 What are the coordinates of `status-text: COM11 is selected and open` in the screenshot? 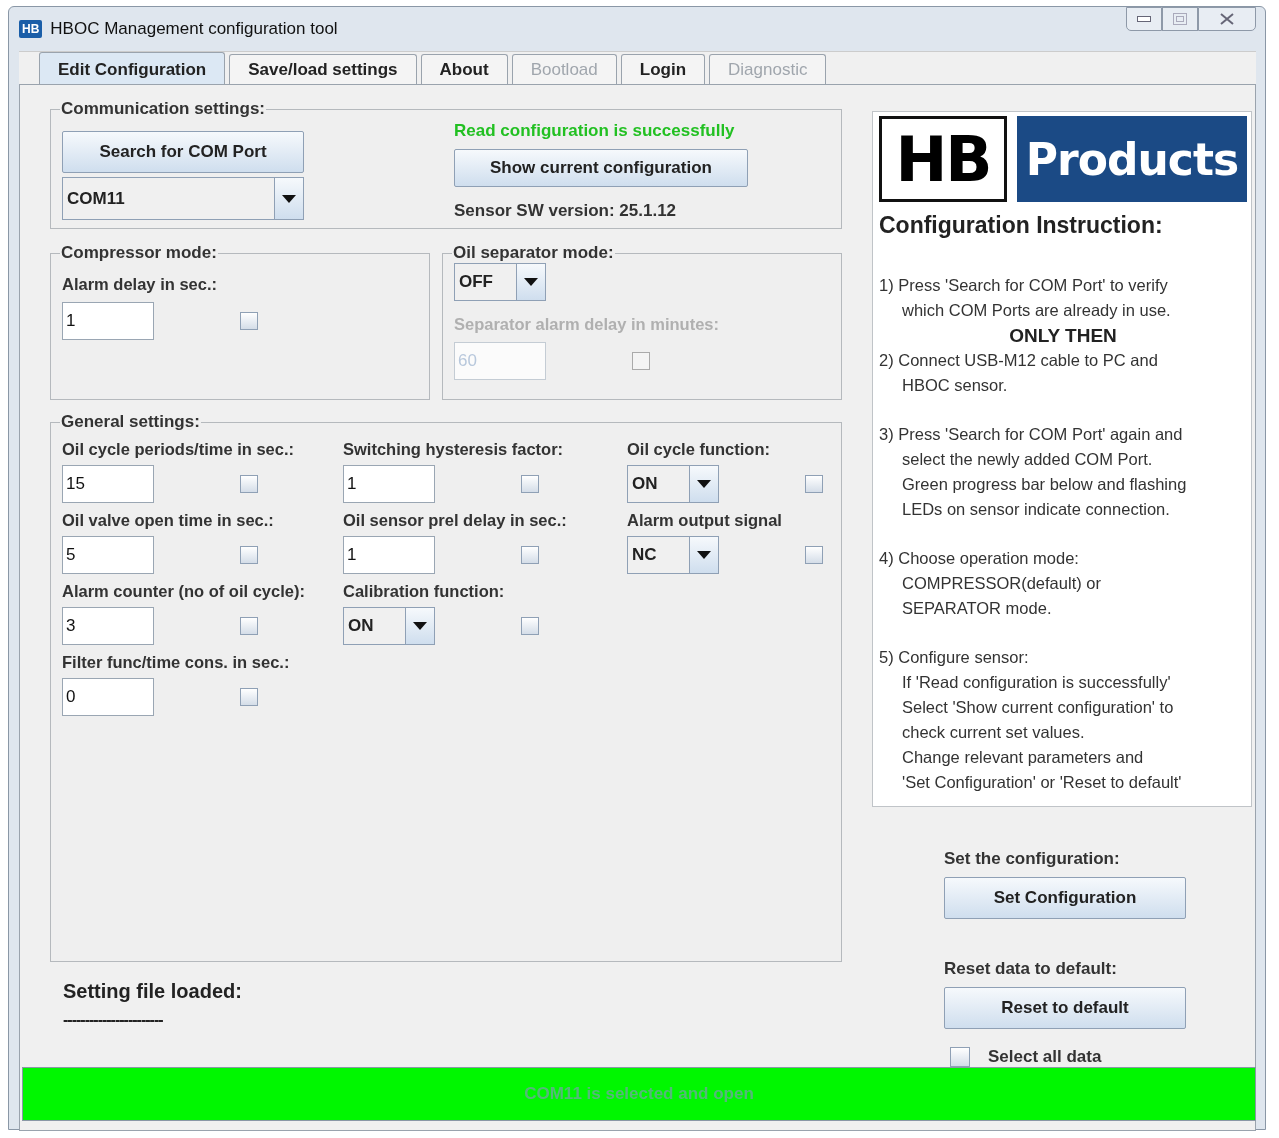 It's located at (639, 1094).